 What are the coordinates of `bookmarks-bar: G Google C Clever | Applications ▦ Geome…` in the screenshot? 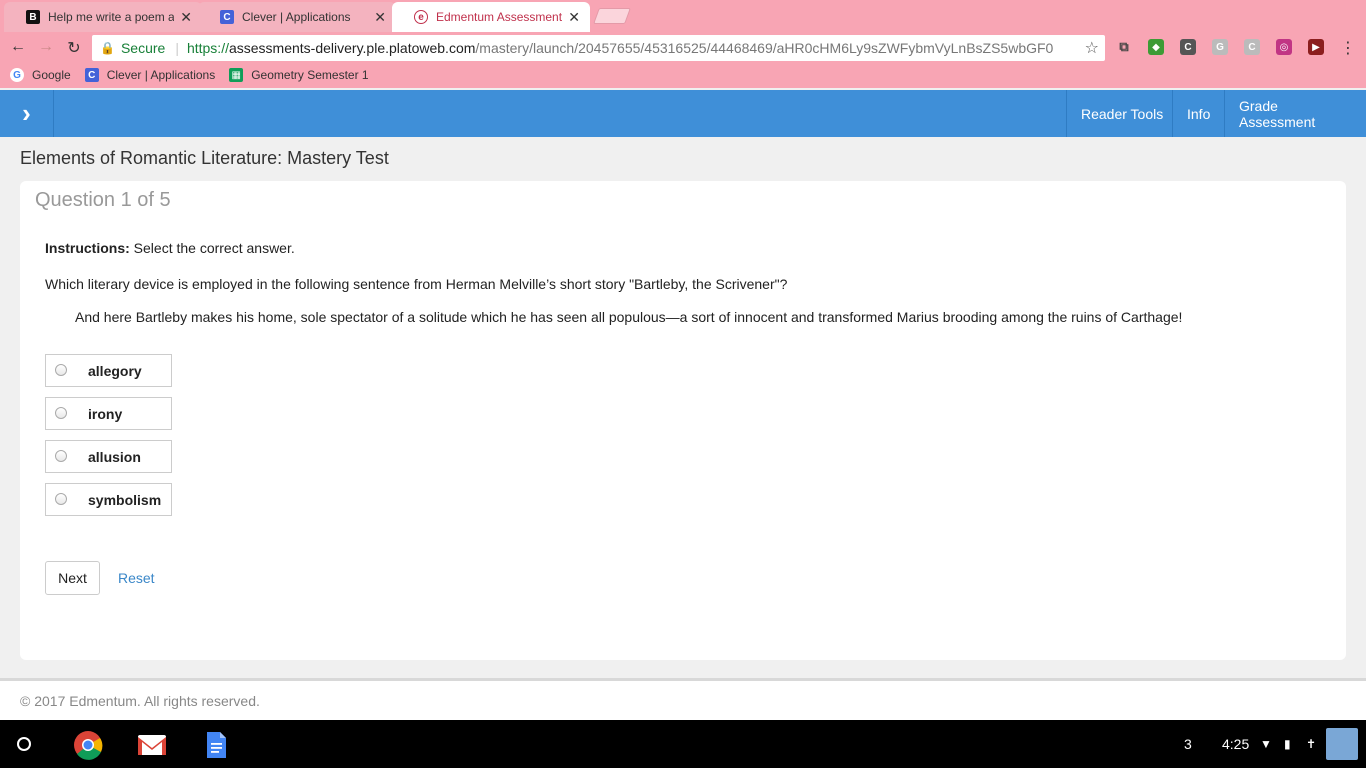 It's located at (683, 75).